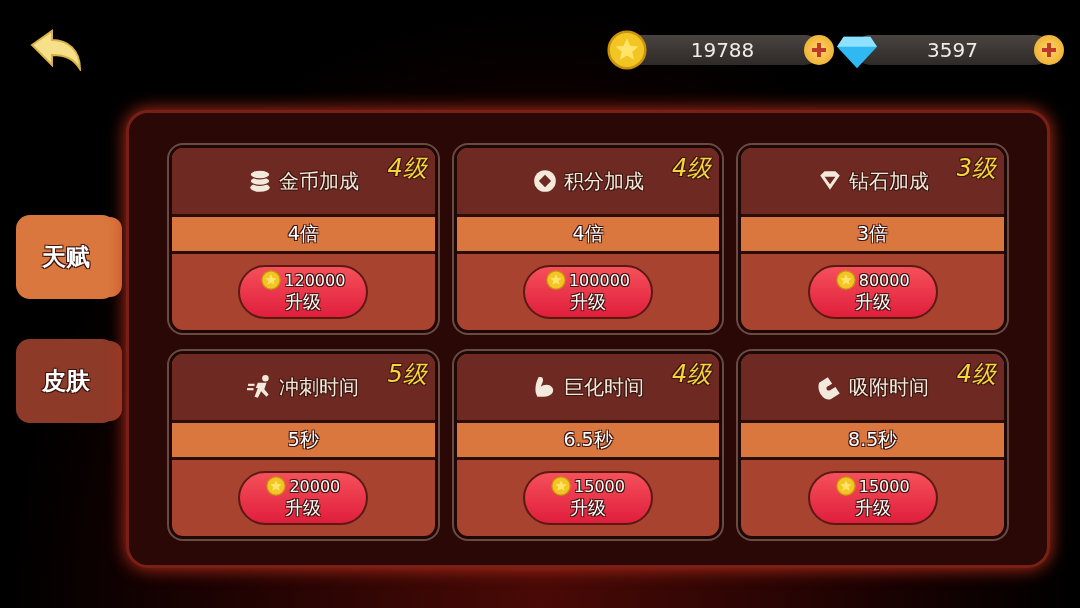 This screenshot has height=608, width=1080. Describe the element at coordinates (303, 439) in the screenshot. I see `effect-value: 5秒` at that location.